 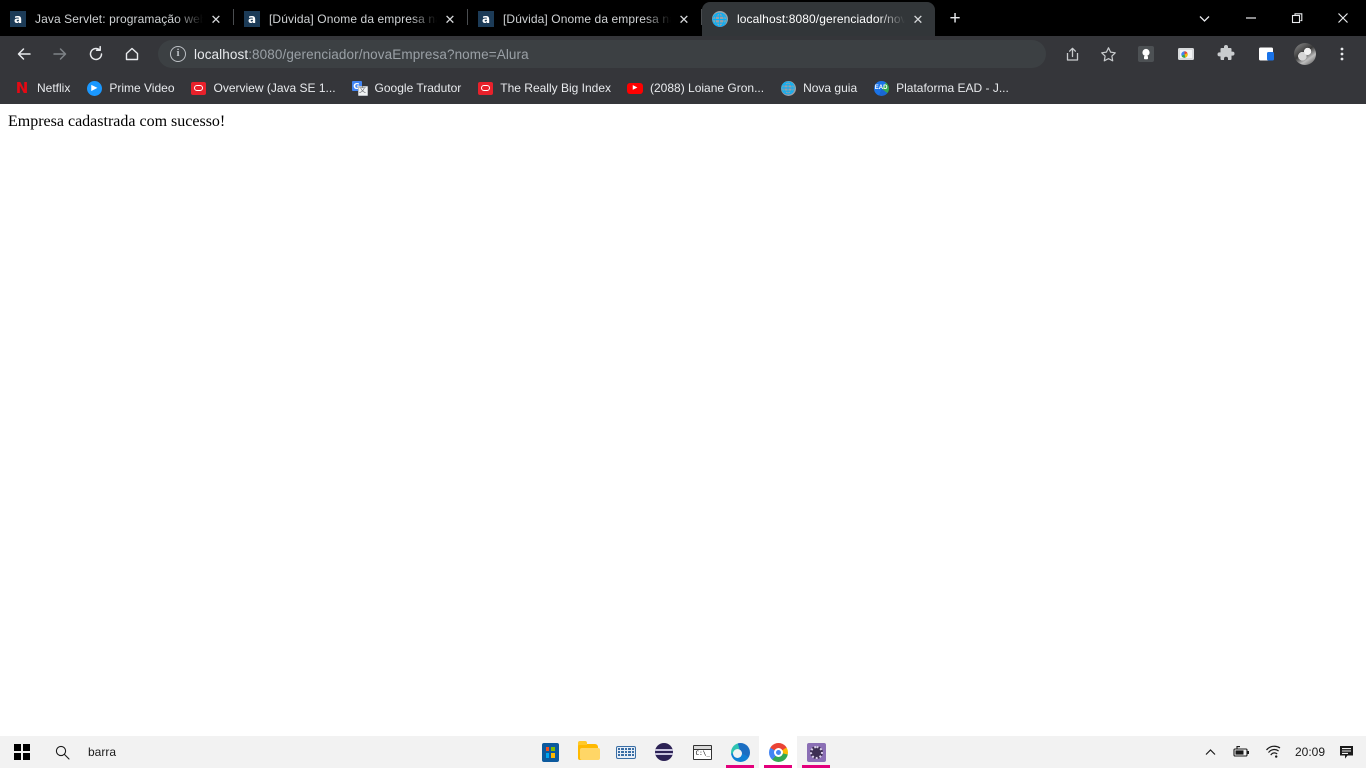 What do you see at coordinates (1342, 54) in the screenshot?
I see `chrome-menu-icon` at bounding box center [1342, 54].